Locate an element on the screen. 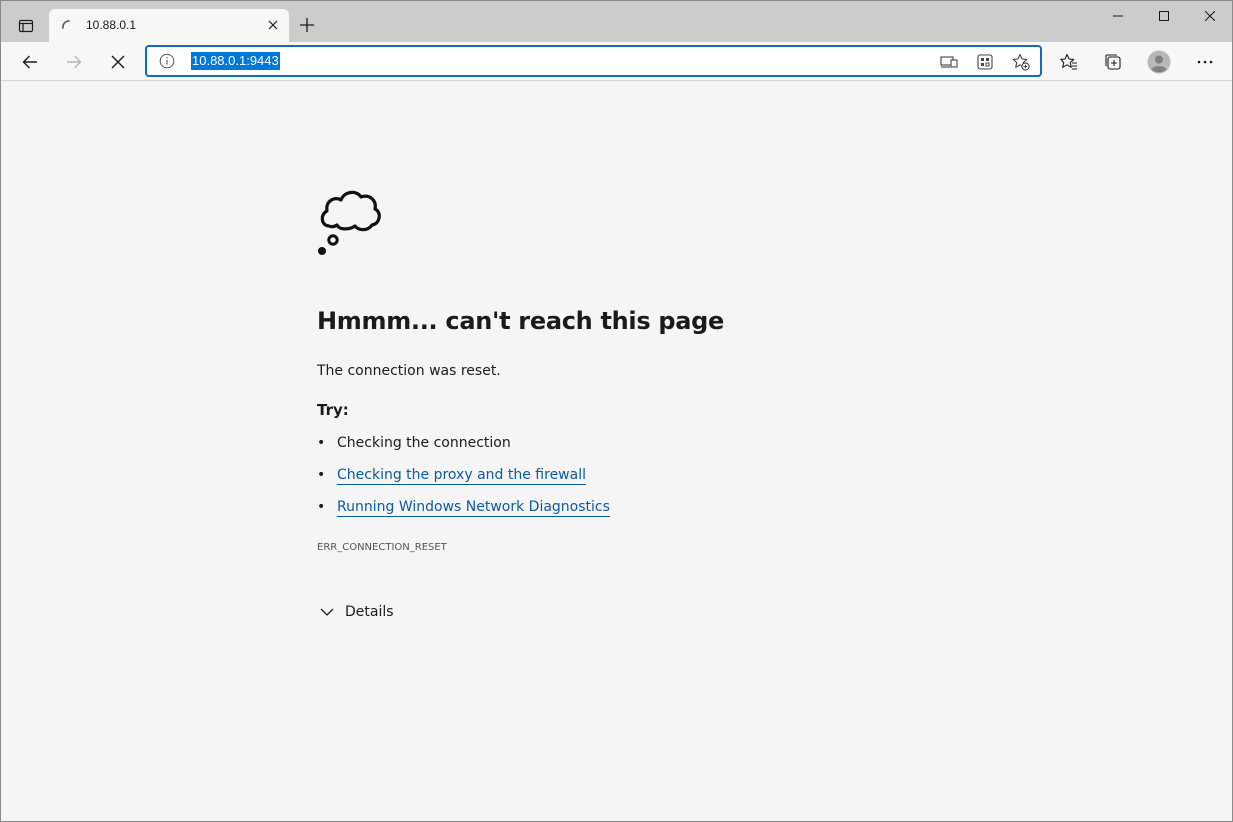 This screenshot has height=822, width=1233. tab-title: 10.88.0.1 is located at coordinates (111, 25).